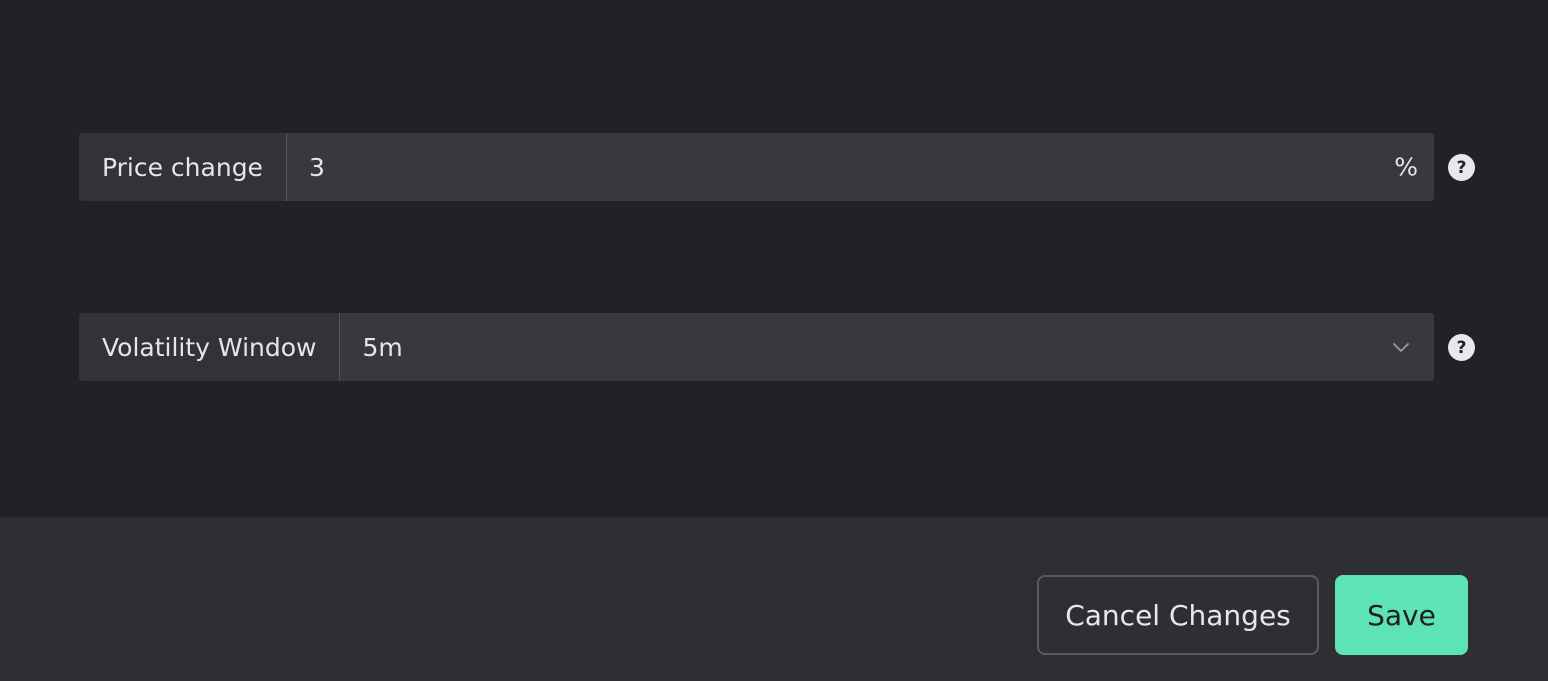  I want to click on volatility-window-value: 5m, so click(382, 347).